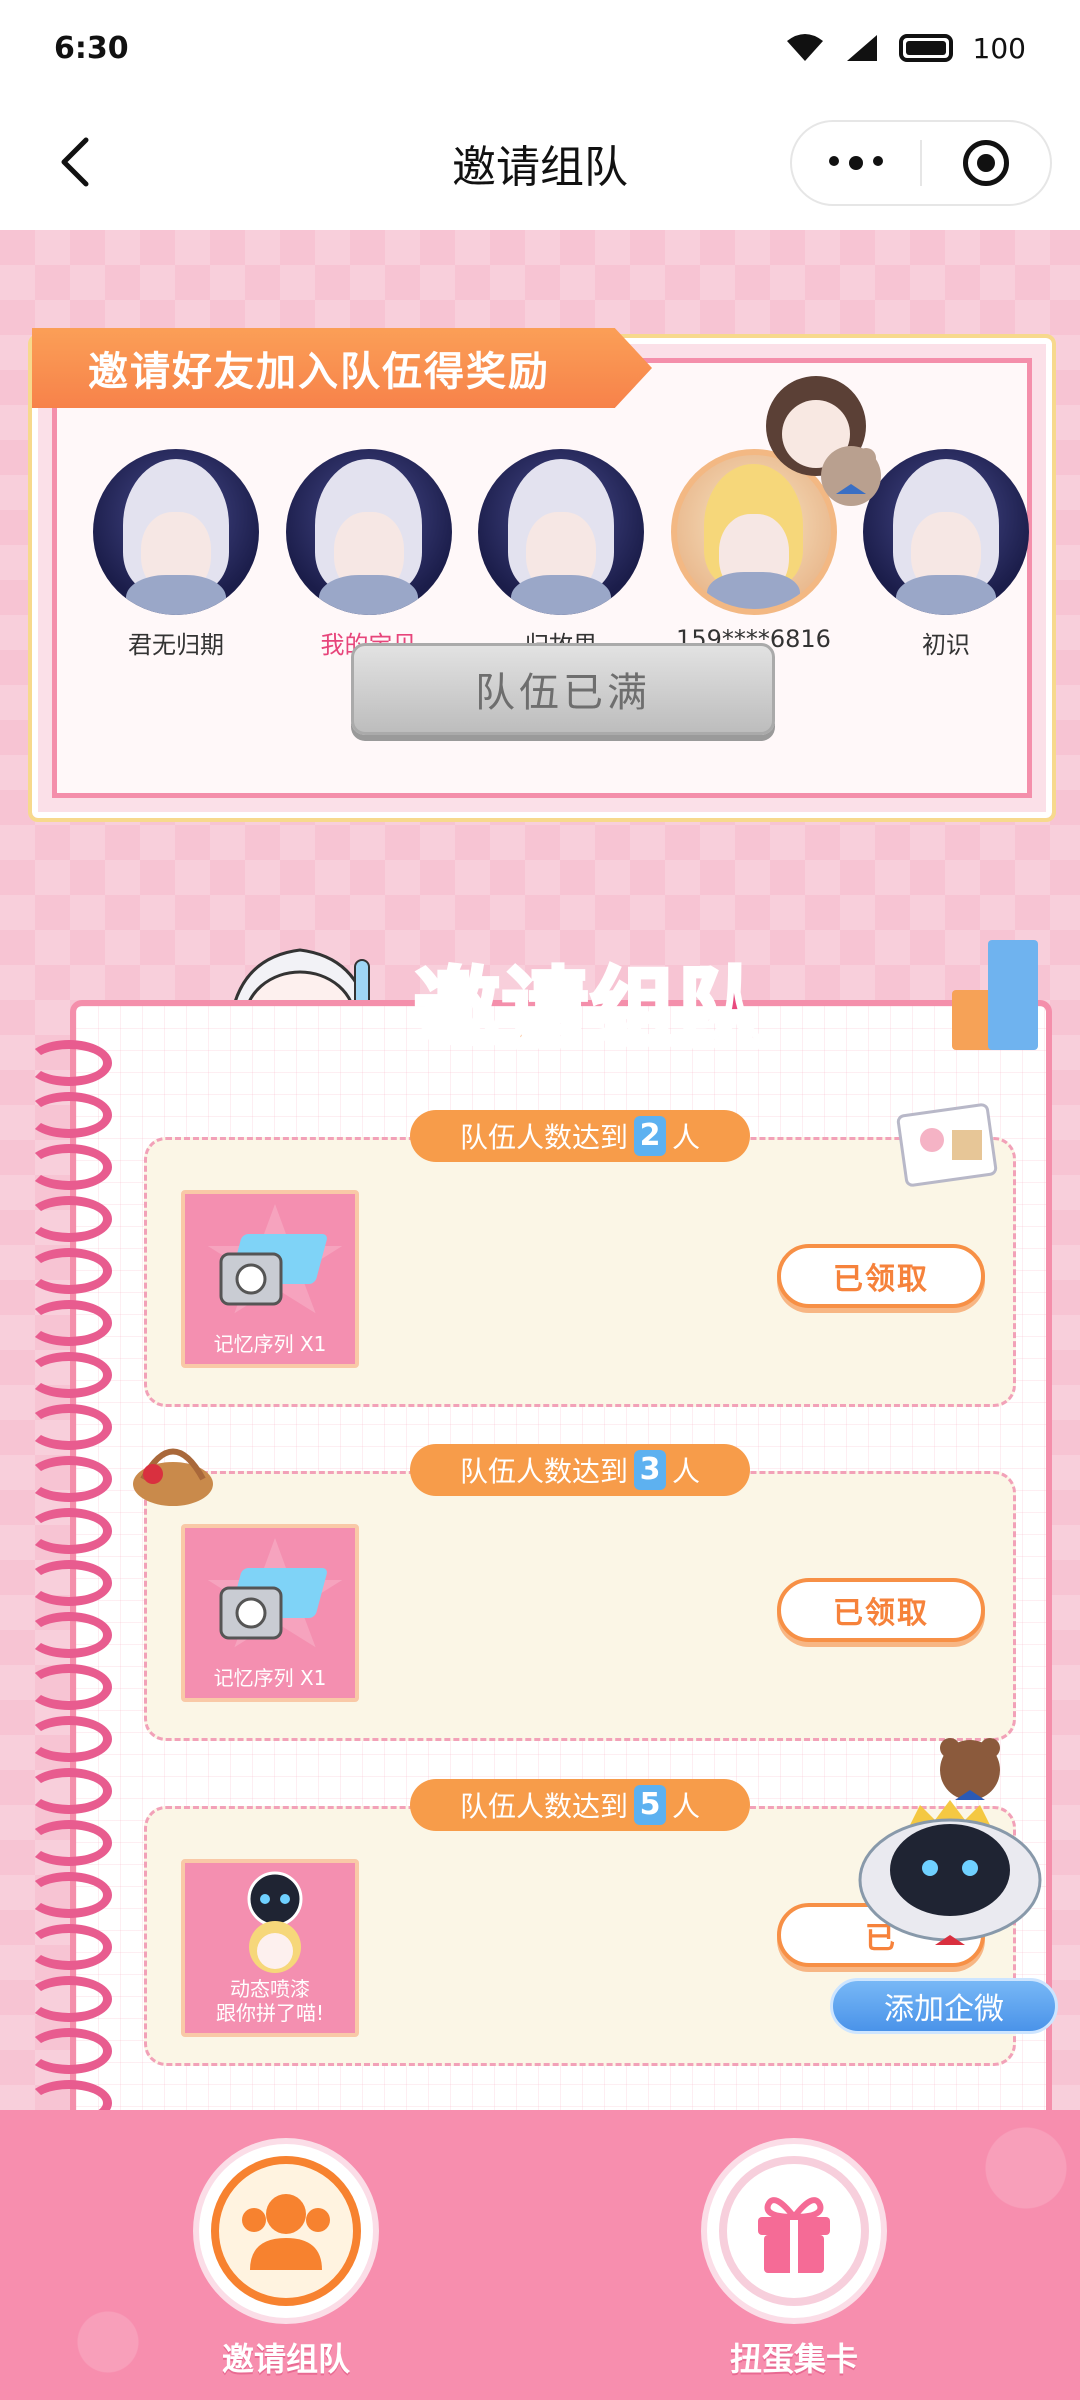  What do you see at coordinates (794, 2235) in the screenshot?
I see `gift-icon` at bounding box center [794, 2235].